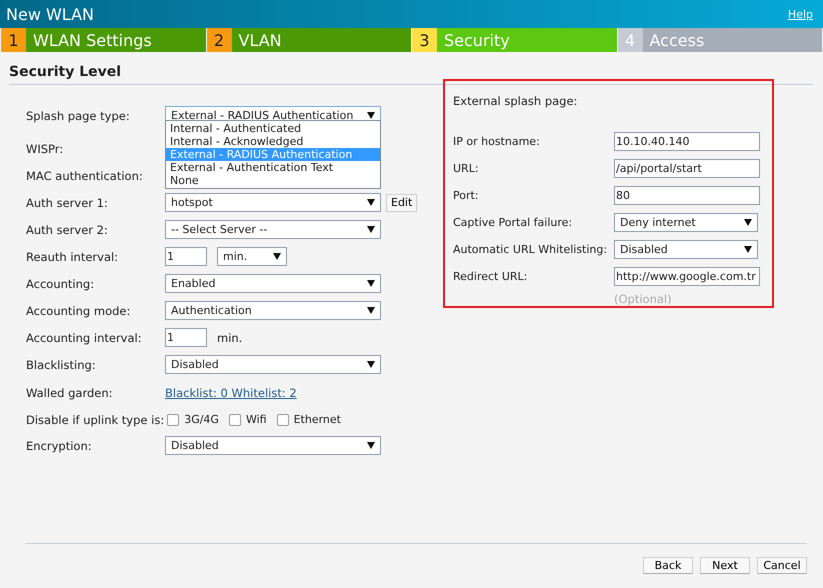 The height and width of the screenshot is (588, 823). What do you see at coordinates (497, 141) in the screenshot?
I see `field-label: IP or hostname:` at bounding box center [497, 141].